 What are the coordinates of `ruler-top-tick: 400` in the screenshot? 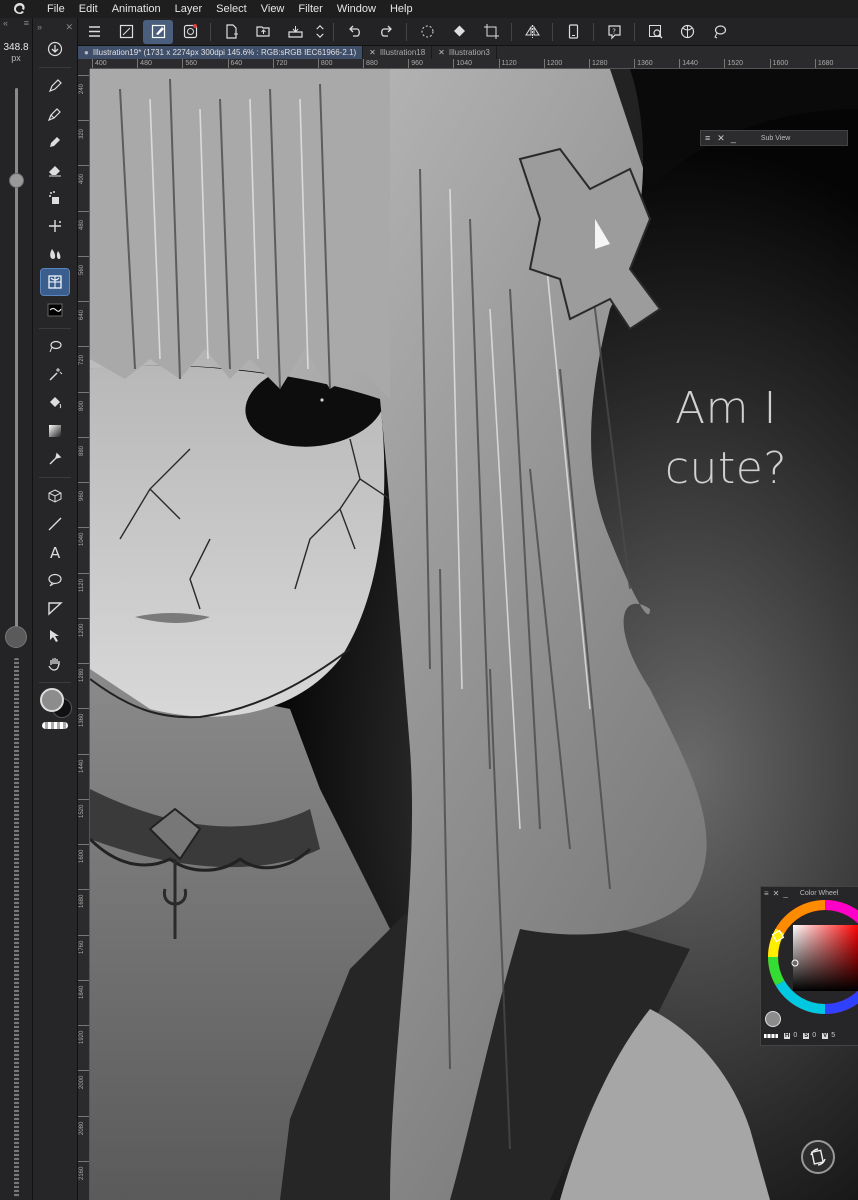 It's located at (99, 63).